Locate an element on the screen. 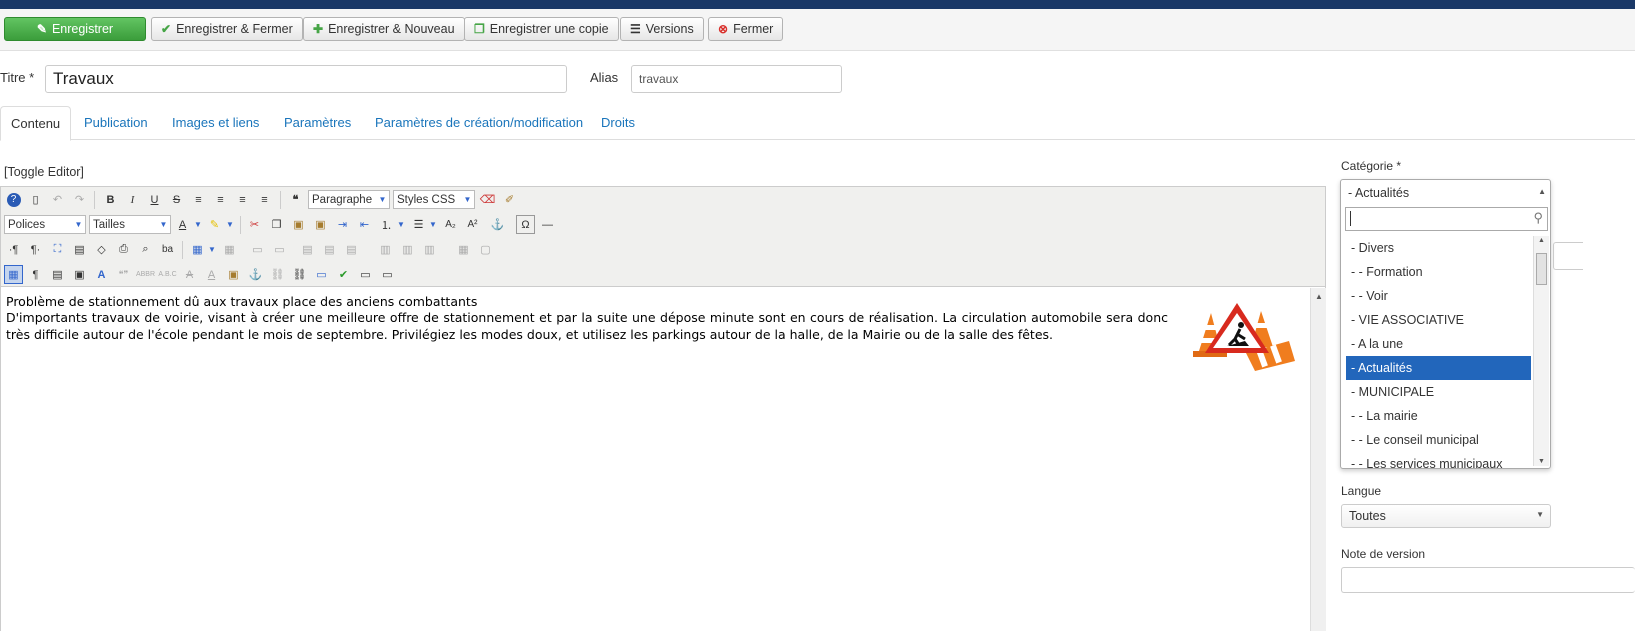  format-select: Paragraphe ▼ is located at coordinates (349, 199).